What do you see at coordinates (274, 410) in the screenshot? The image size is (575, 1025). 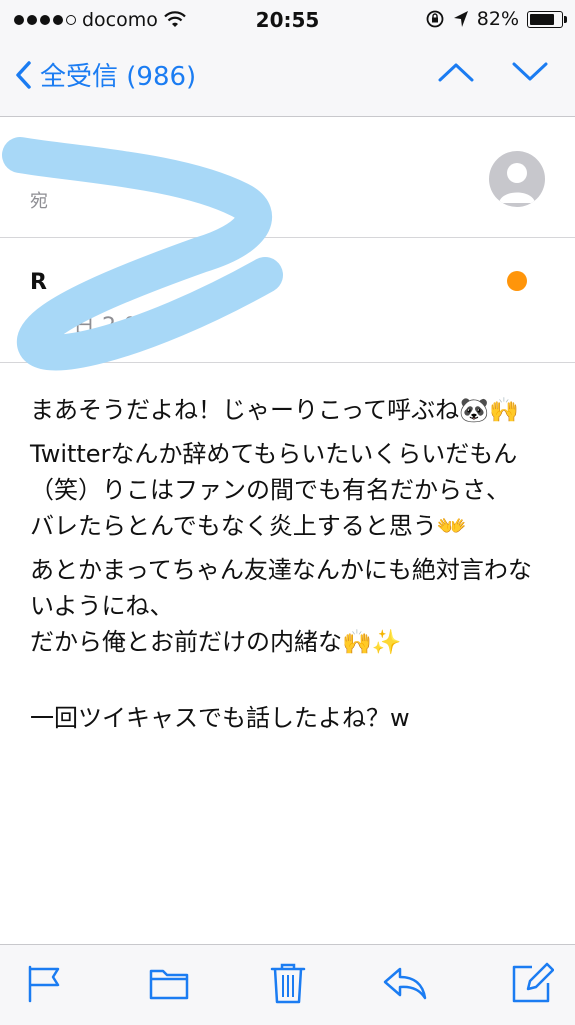 I see `body-paragraph: まあそうだよね！じゃーりこって呼ぶね🐼🙌` at bounding box center [274, 410].